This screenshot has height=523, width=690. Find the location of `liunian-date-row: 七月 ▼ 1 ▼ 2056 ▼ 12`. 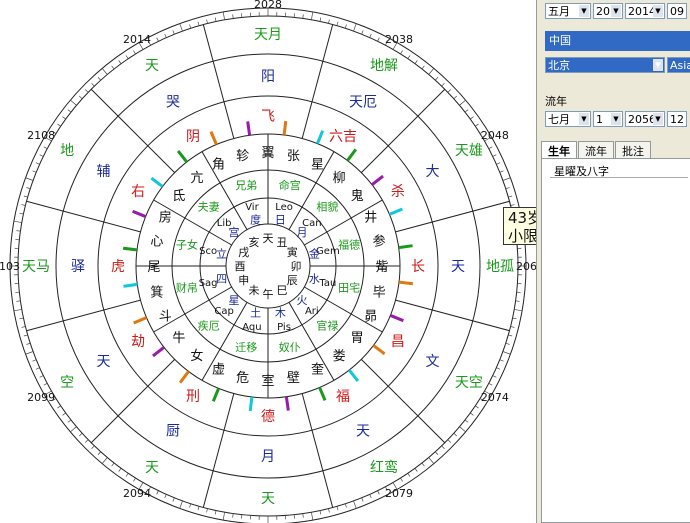

liunian-date-row: 七月 ▼ 1 ▼ 2056 ▼ 12 is located at coordinates (616, 120).